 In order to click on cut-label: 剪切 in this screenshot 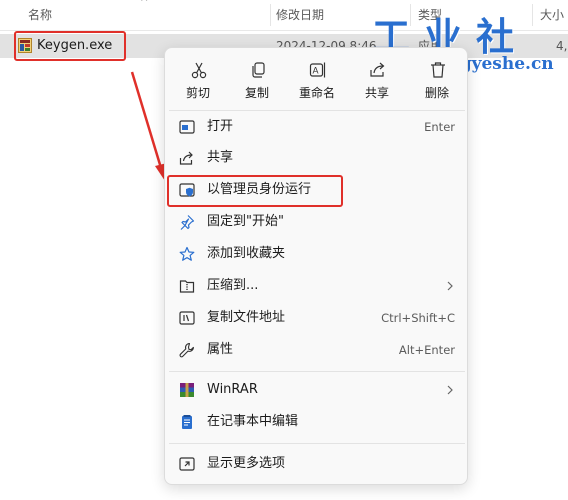, I will do `click(197, 93)`.